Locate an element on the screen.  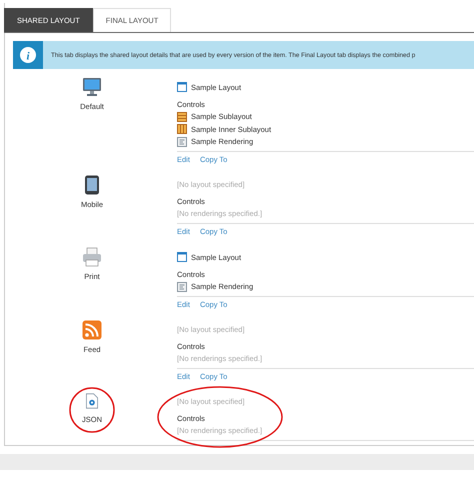
printer-icon is located at coordinates (92, 257).